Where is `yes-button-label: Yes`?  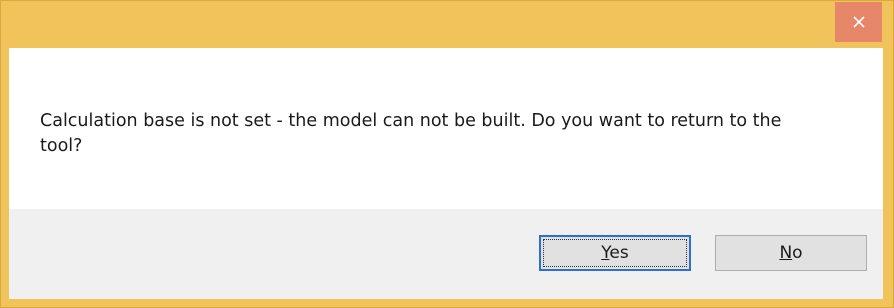
yes-button-label: Yes is located at coordinates (614, 253).